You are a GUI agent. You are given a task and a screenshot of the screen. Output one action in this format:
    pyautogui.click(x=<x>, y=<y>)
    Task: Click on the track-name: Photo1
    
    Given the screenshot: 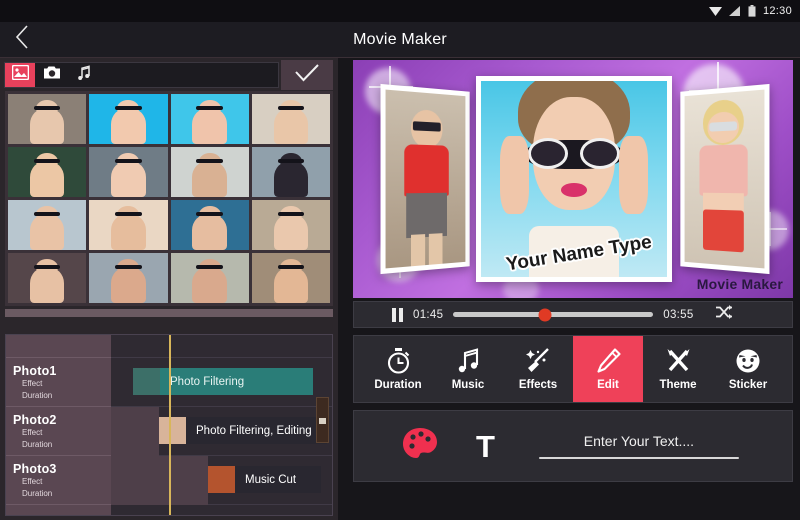 What is the action you would take?
    pyautogui.click(x=35, y=371)
    